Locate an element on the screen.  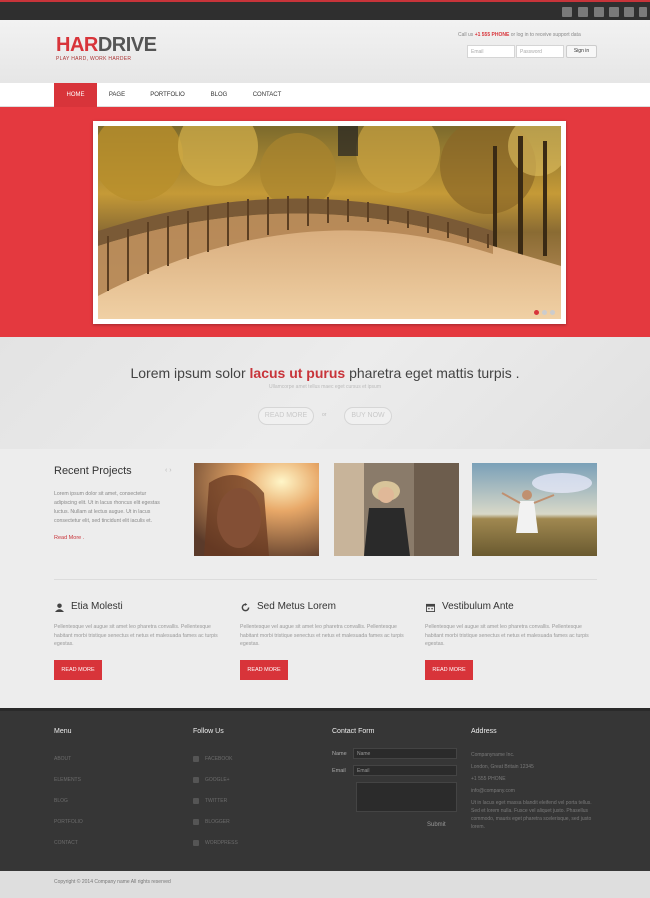
contact-email-input: Email is located at coordinates (405, 770).